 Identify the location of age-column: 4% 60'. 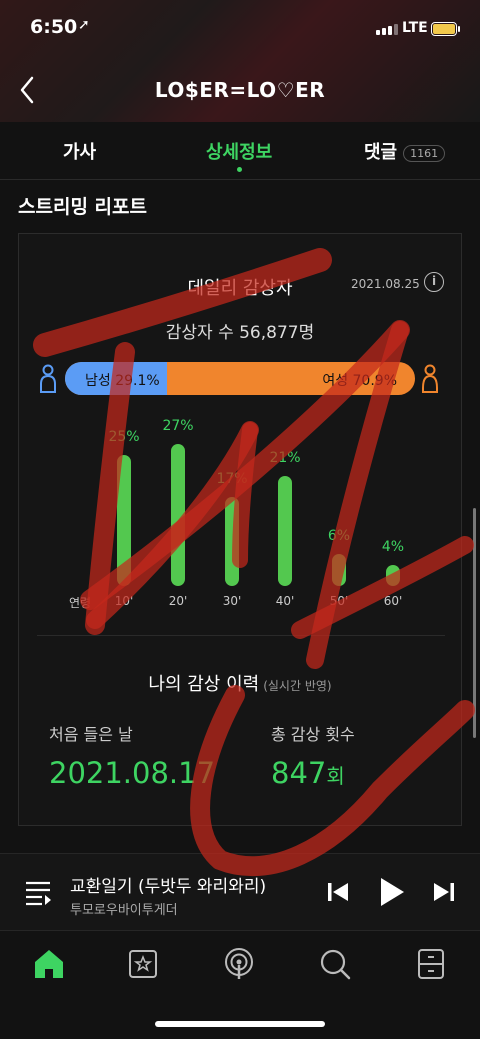
(393, 514).